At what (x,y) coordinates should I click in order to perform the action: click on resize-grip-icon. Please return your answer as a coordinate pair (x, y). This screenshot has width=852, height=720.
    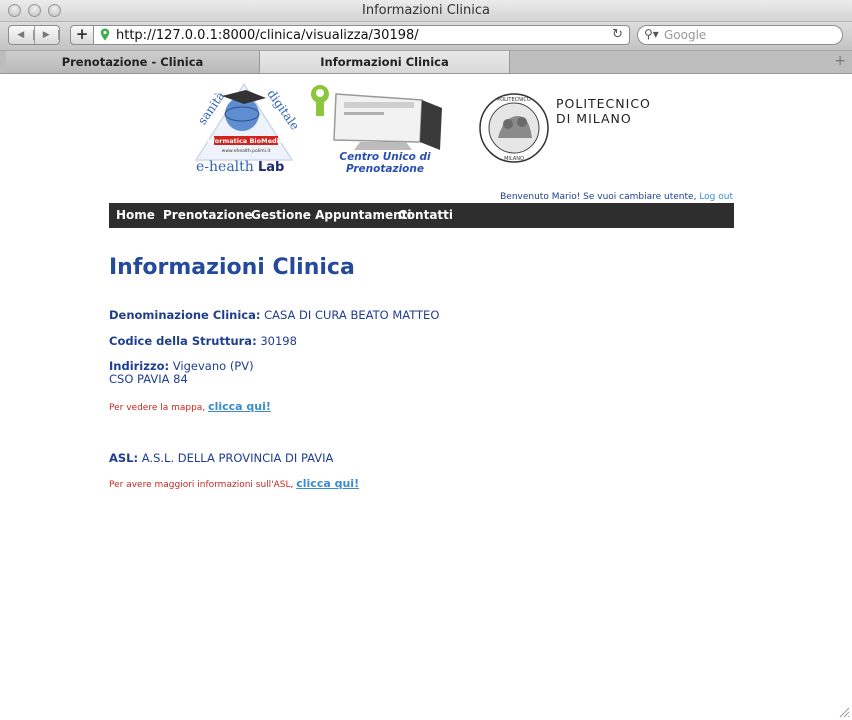
    Looking at the image, I should click on (844, 712).